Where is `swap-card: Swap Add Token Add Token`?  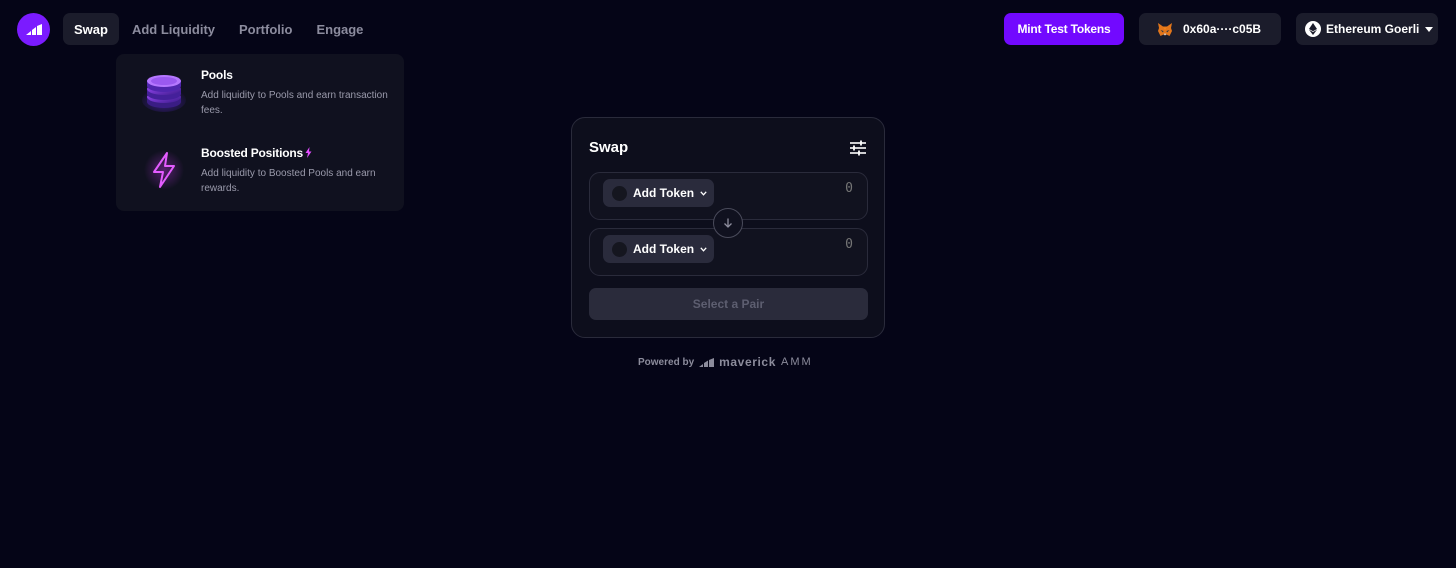 swap-card: Swap Add Token Add Token is located at coordinates (728, 227).